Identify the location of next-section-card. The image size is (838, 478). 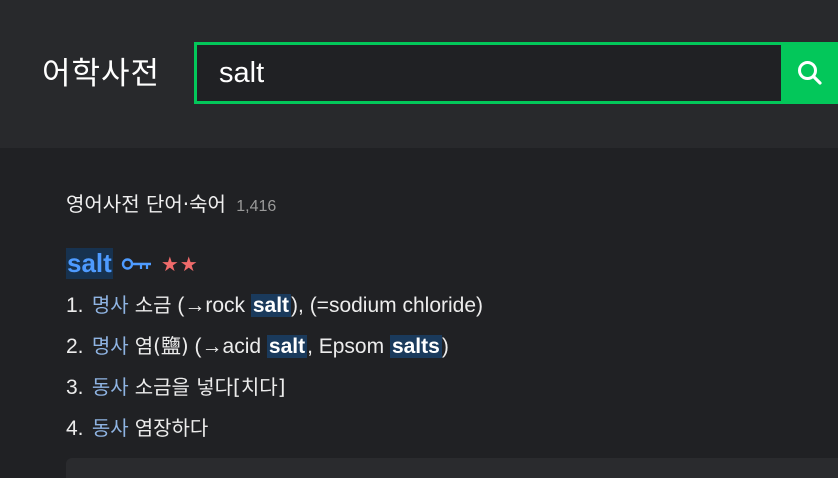
(452, 468).